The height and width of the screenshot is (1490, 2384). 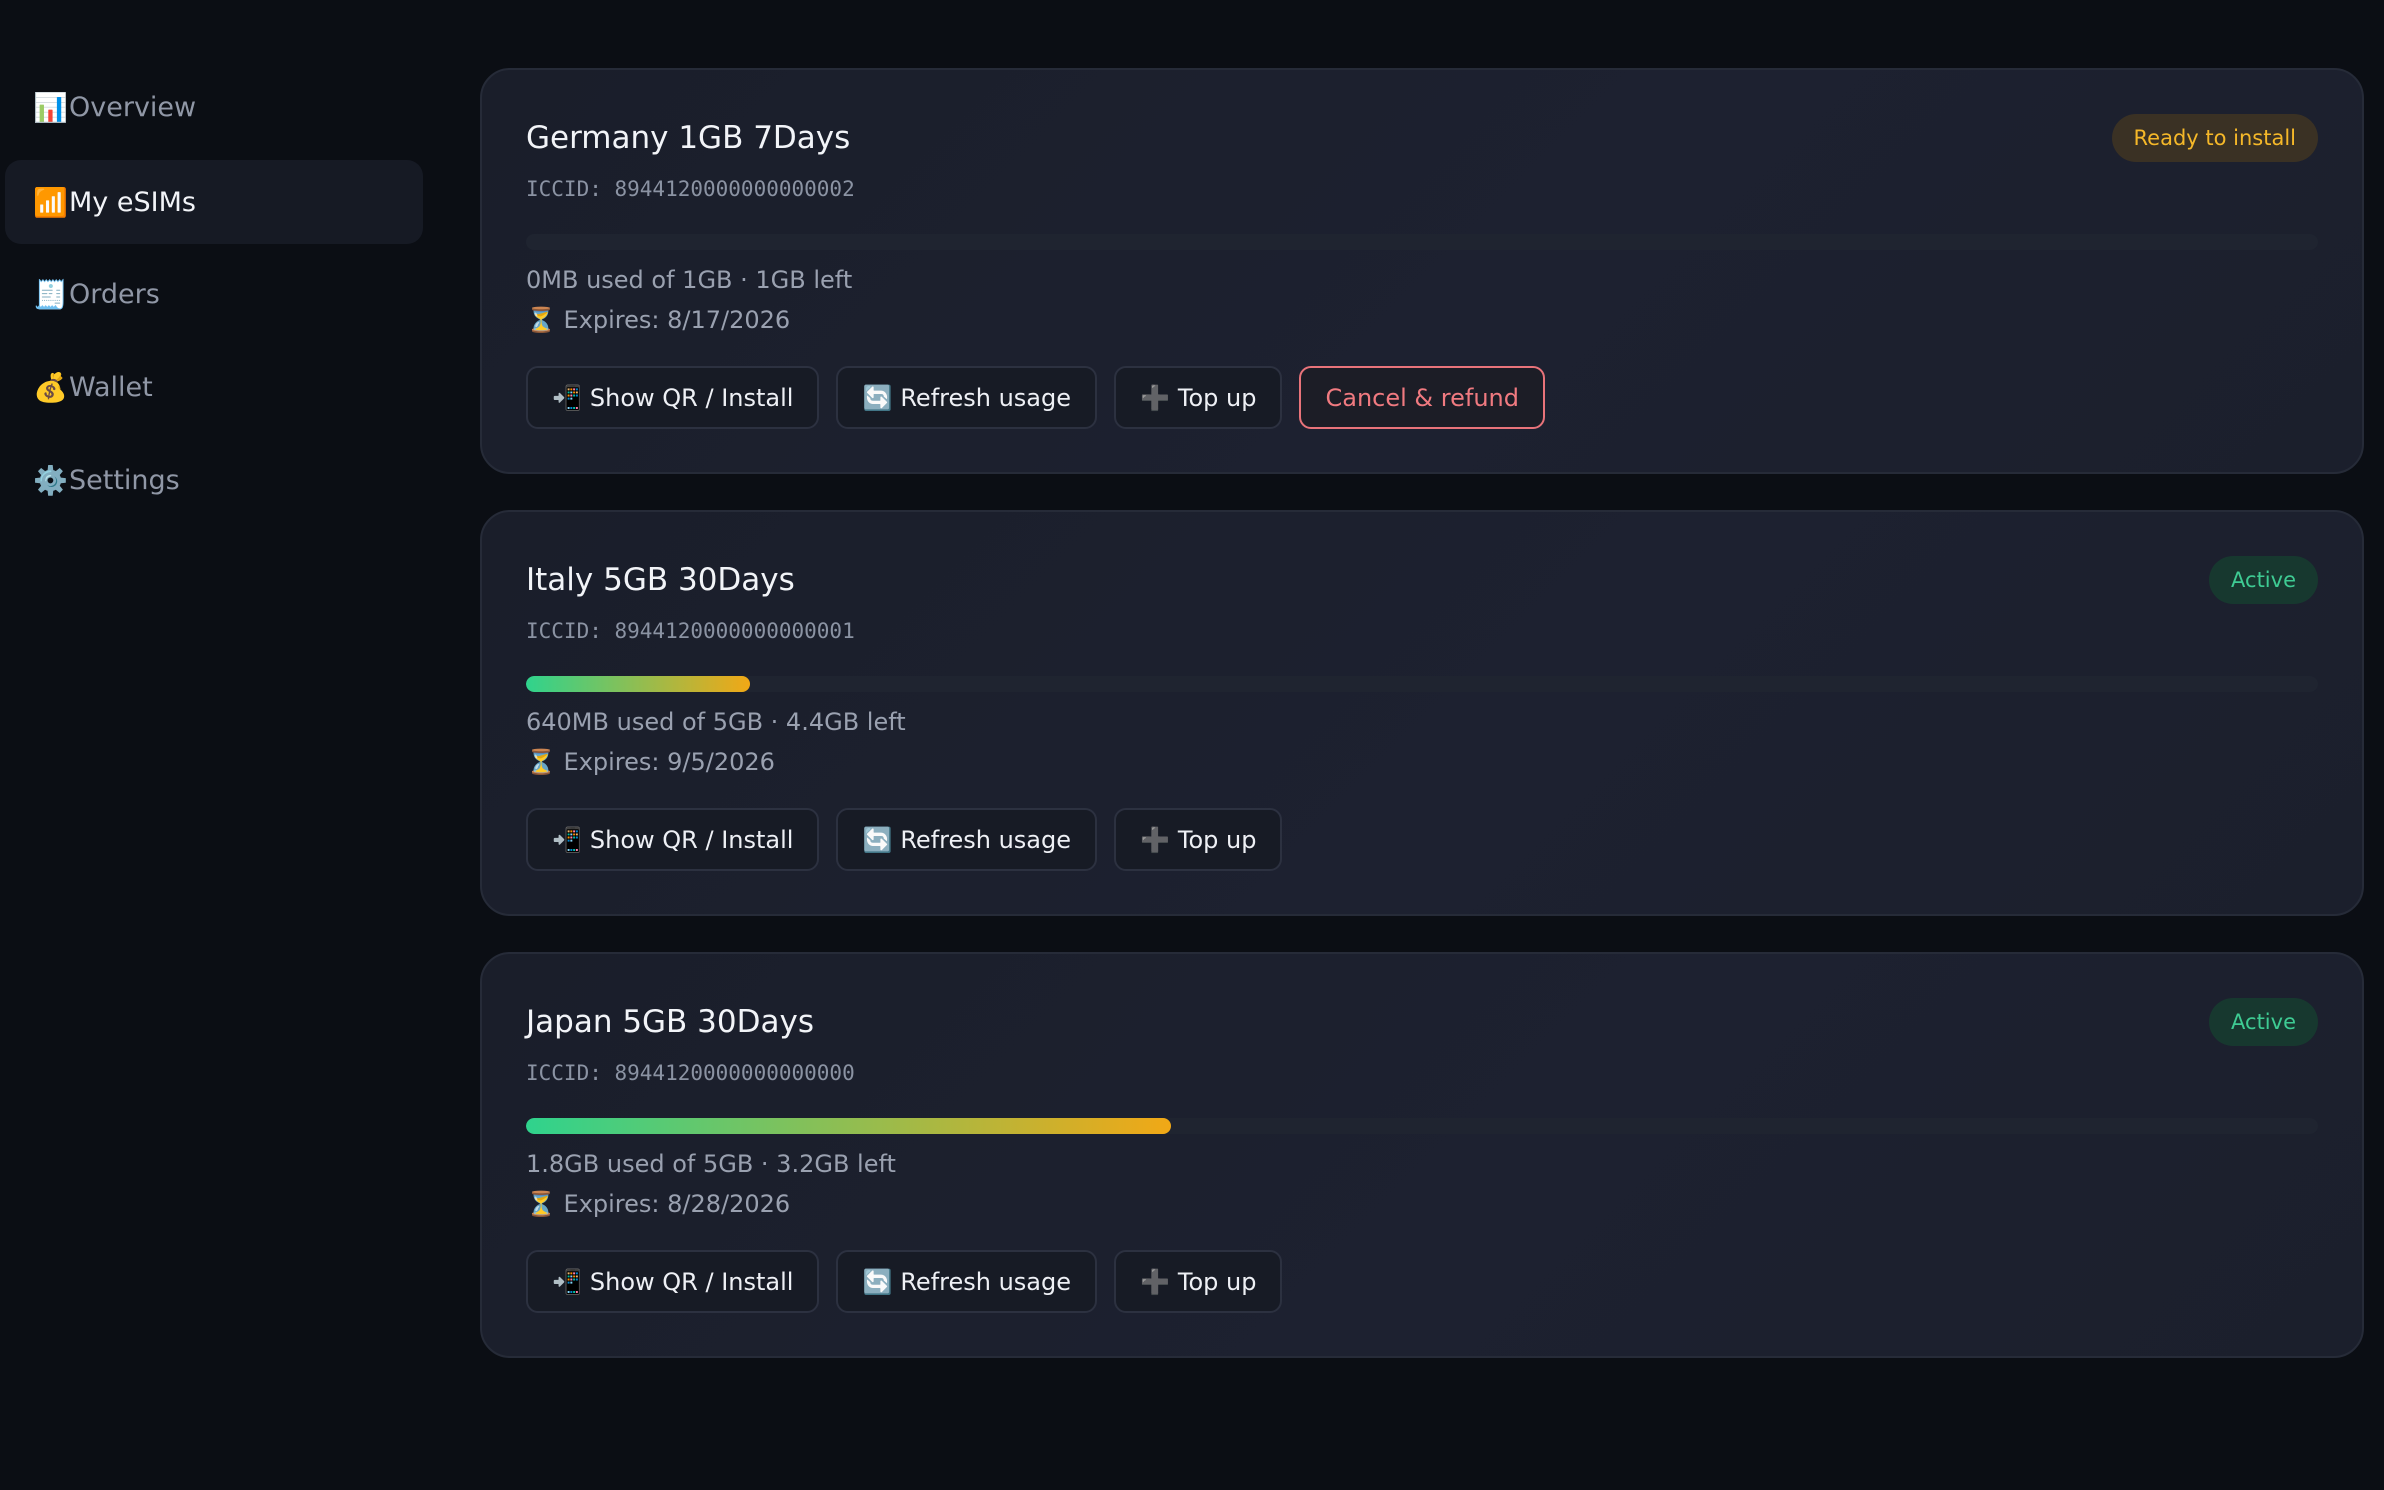 What do you see at coordinates (50, 107) in the screenshot?
I see `chart-icon: 📊` at bounding box center [50, 107].